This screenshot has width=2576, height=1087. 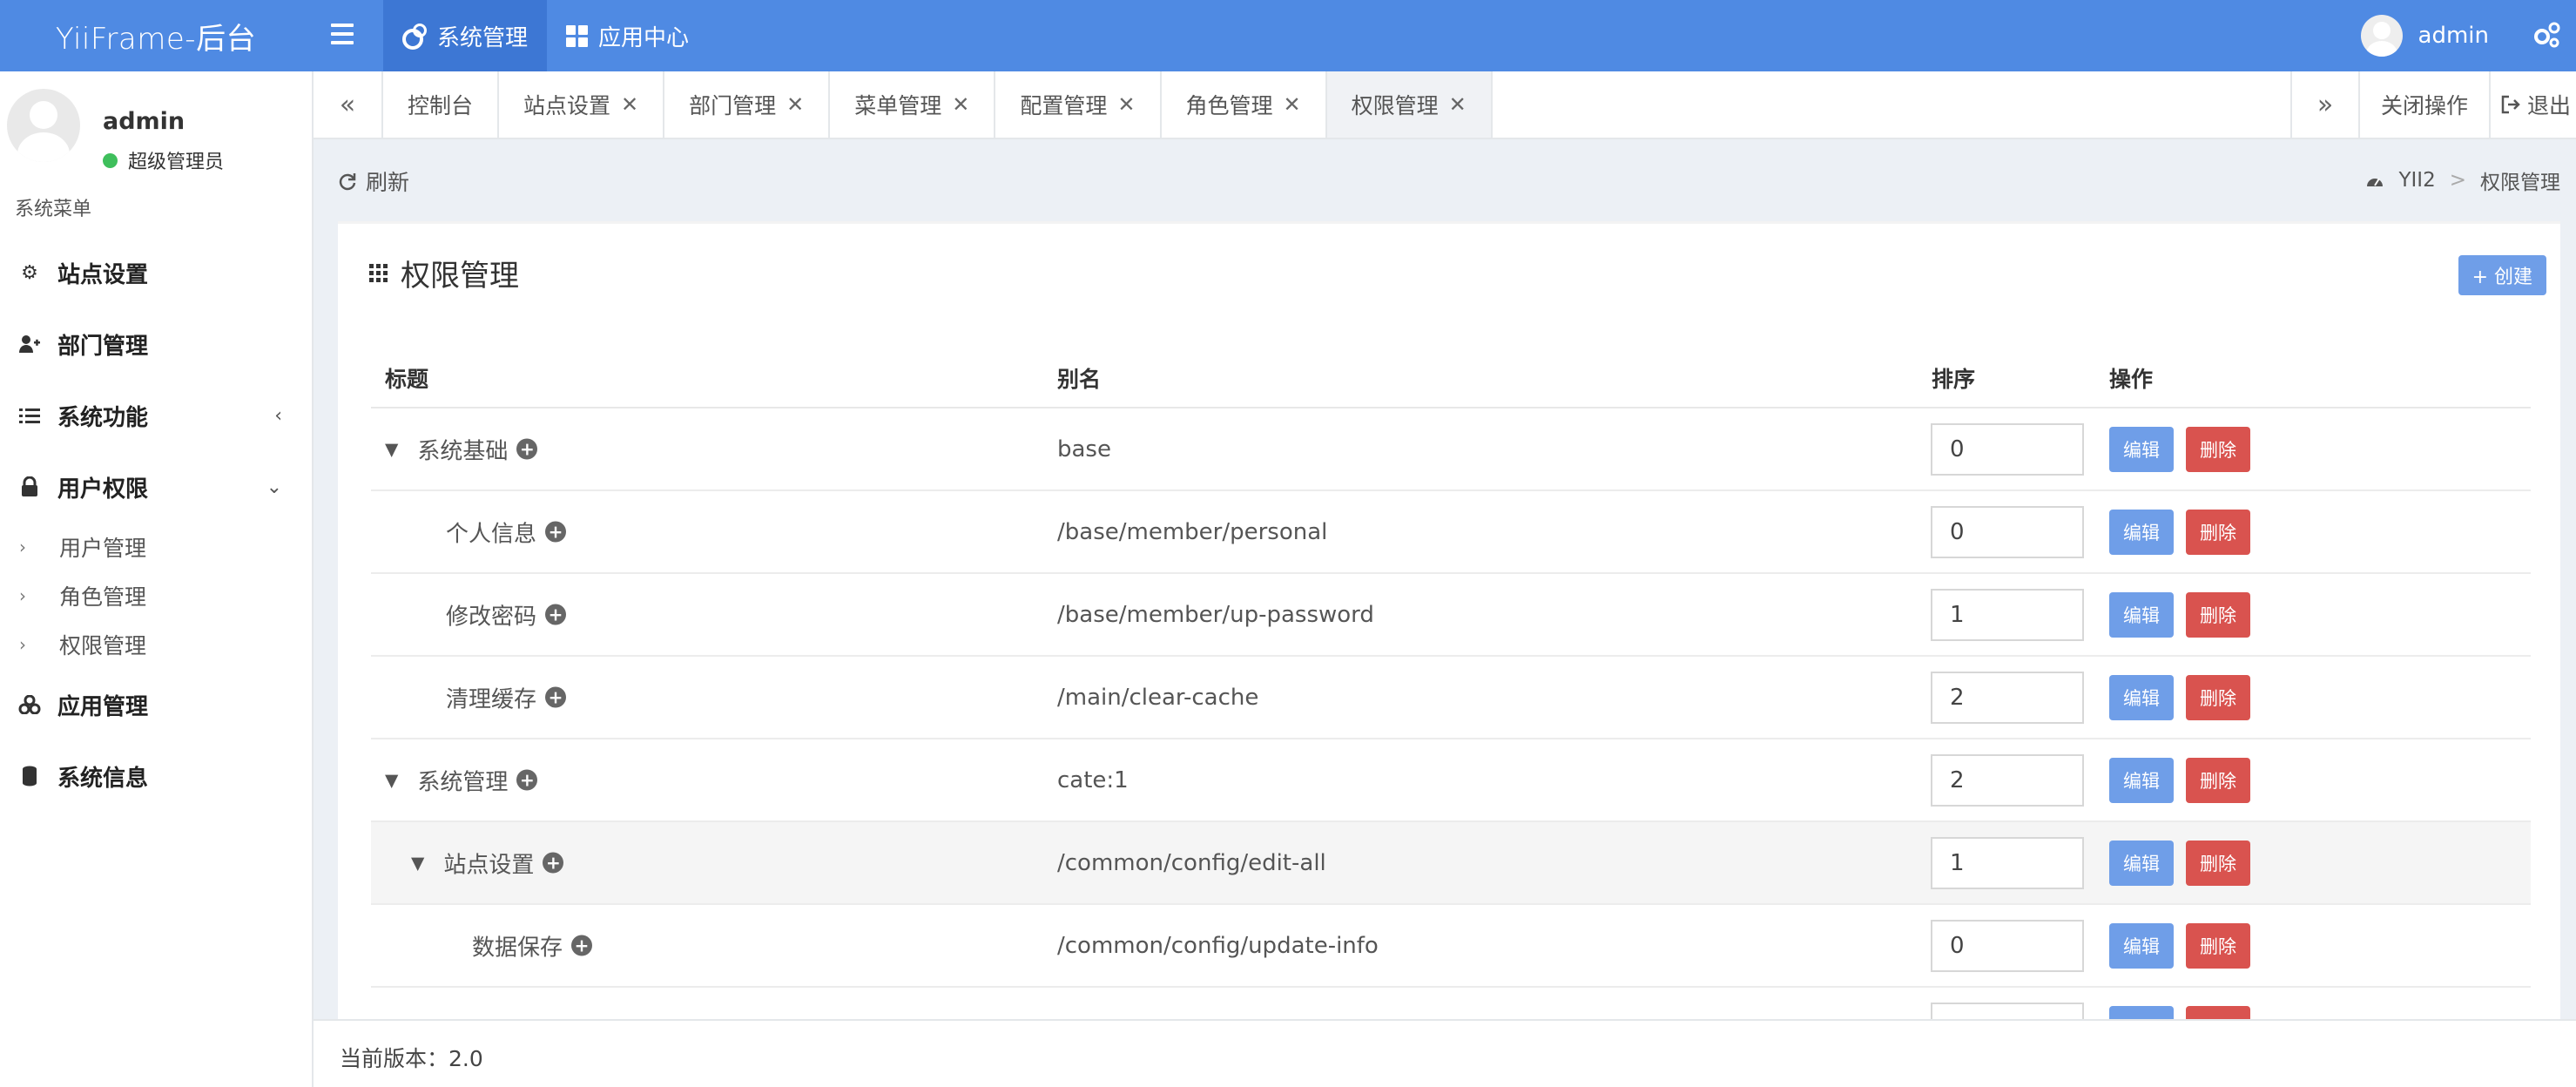 I want to click on topnav-app-center: 应用中心, so click(x=627, y=35).